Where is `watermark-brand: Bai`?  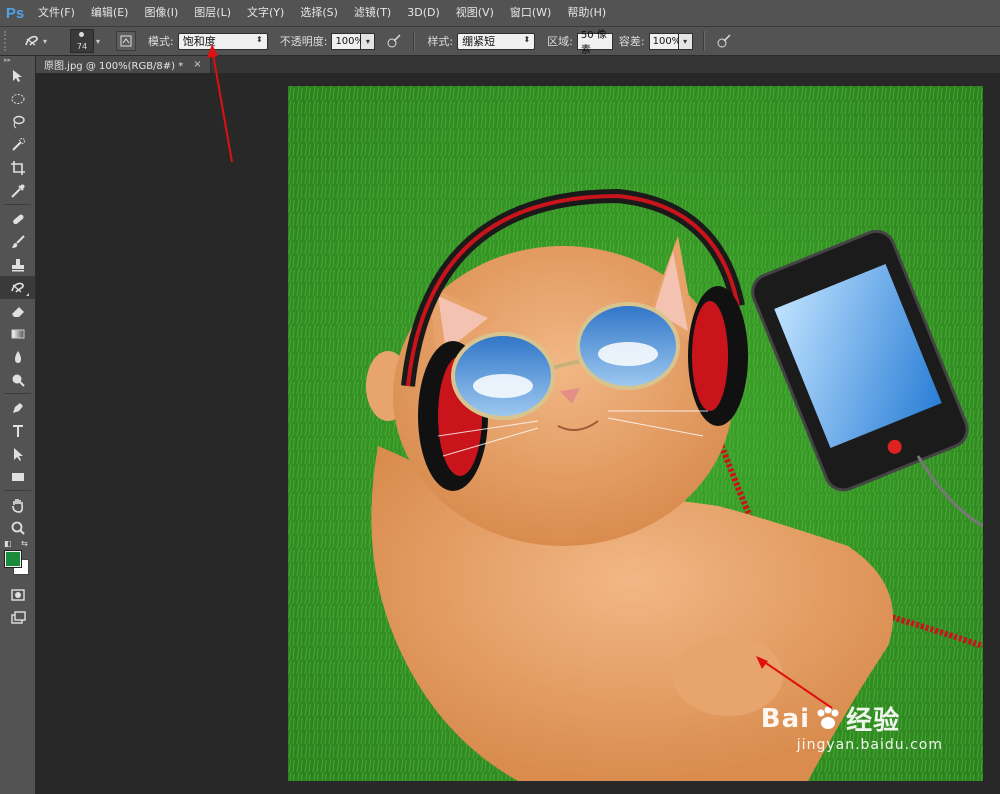 watermark-brand: Bai is located at coordinates (785, 718).